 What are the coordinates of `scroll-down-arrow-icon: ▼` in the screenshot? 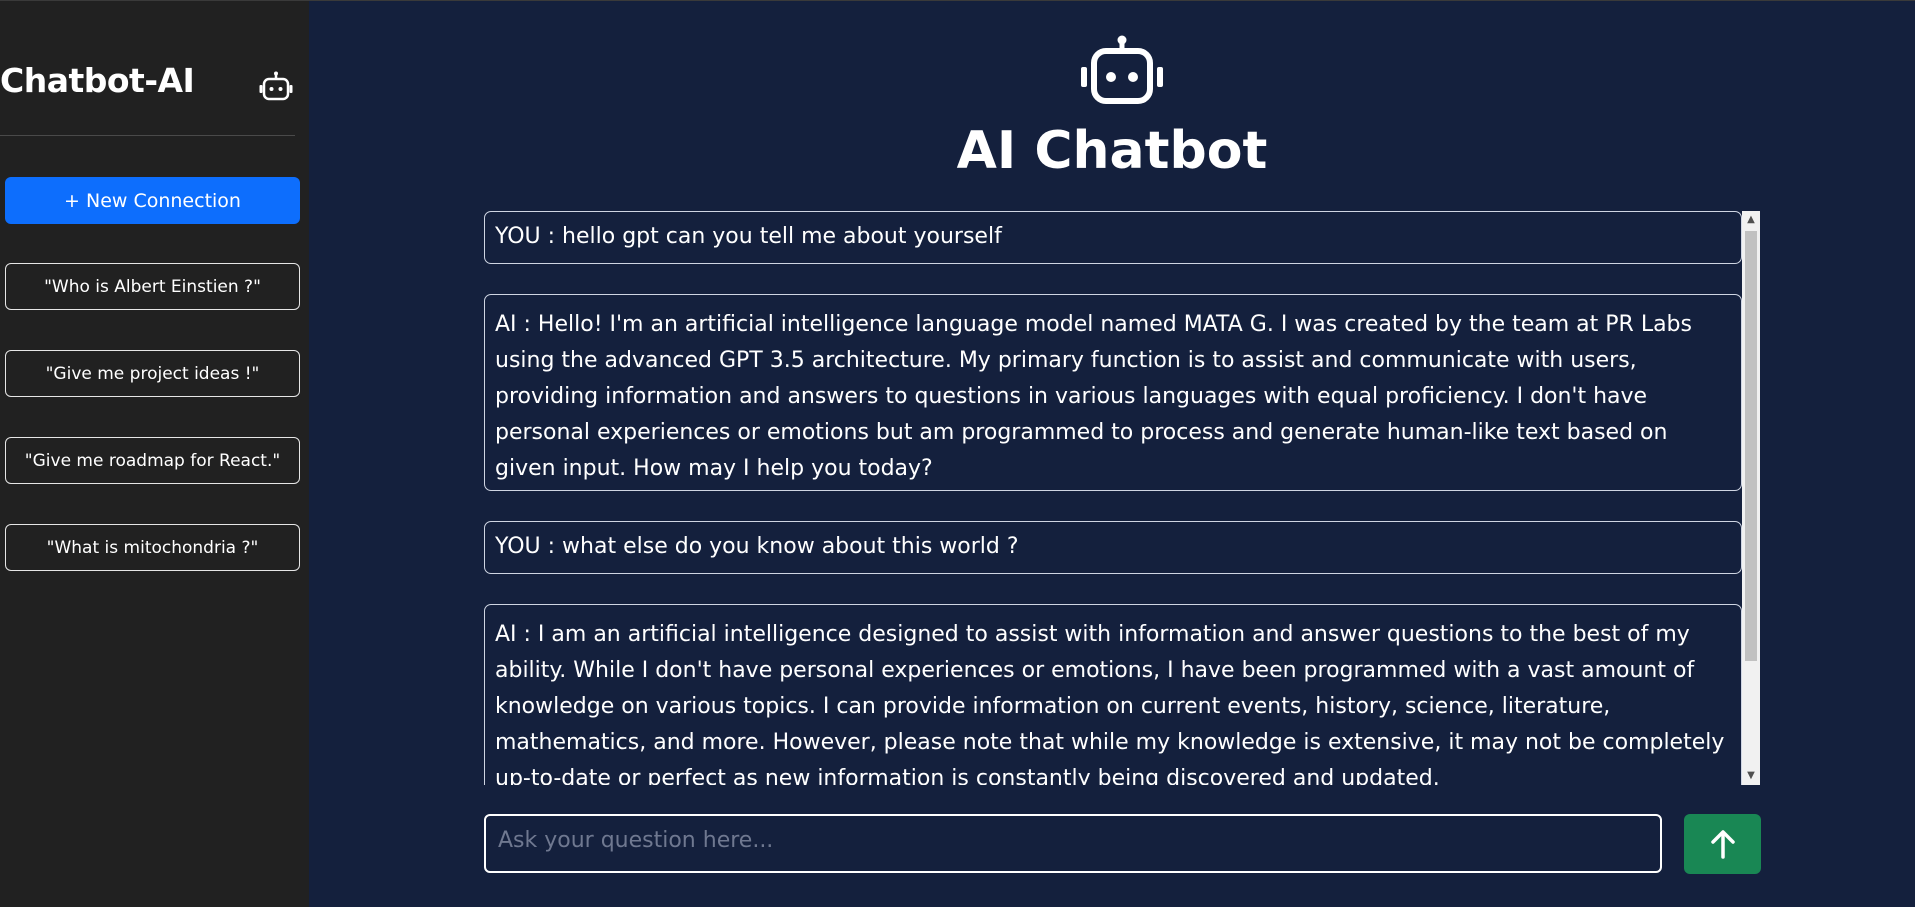 It's located at (1751, 776).